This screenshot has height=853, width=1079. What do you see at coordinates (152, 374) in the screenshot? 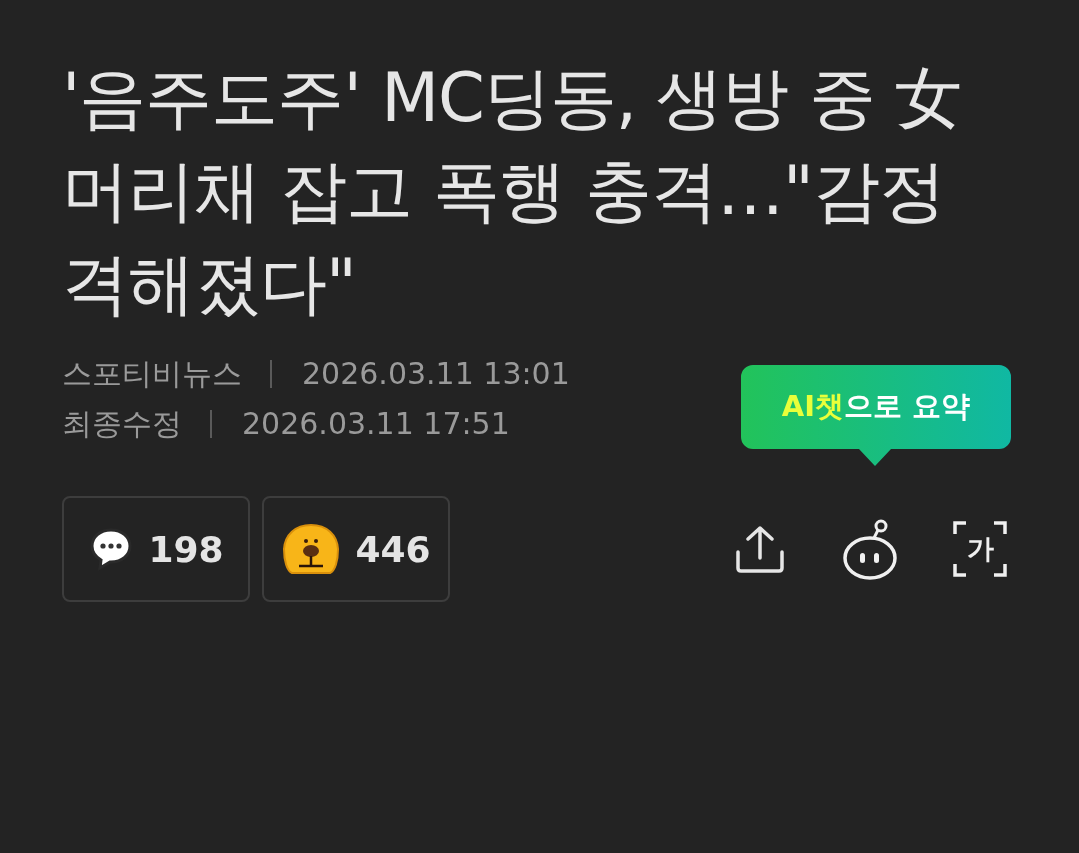
I see `meta-label: 스포티비뉴스` at bounding box center [152, 374].